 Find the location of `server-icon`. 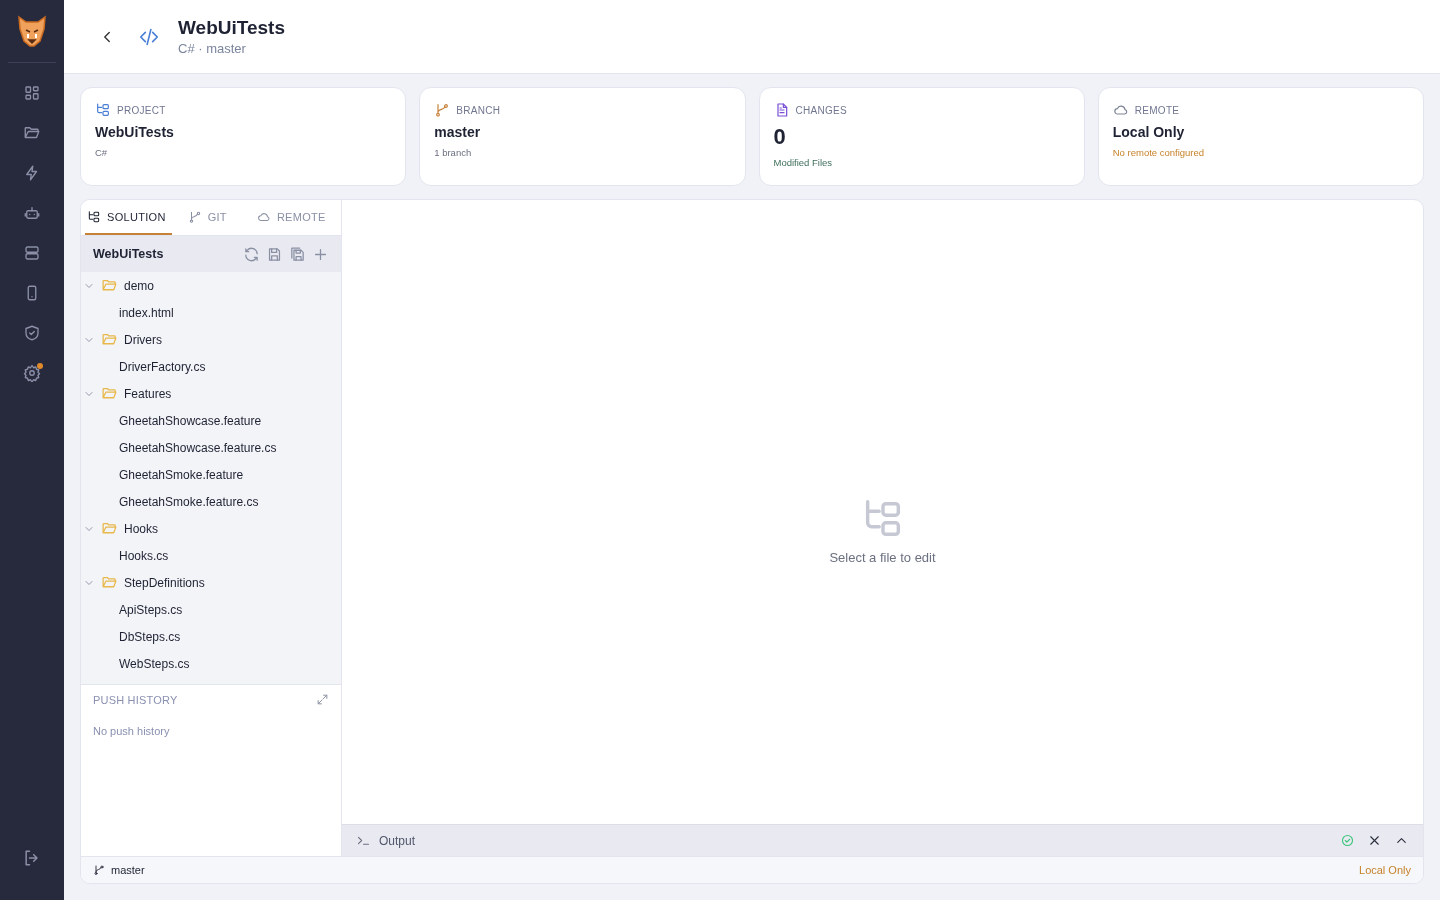

server-icon is located at coordinates (32, 253).